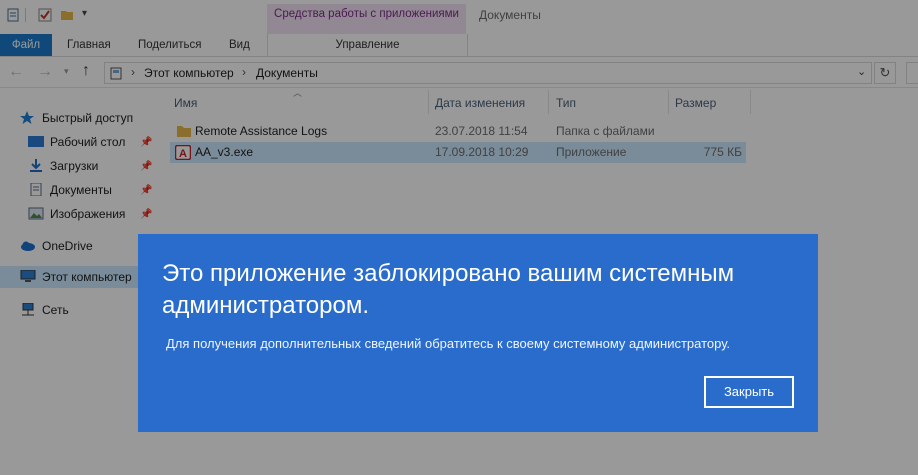  Describe the element at coordinates (749, 392) in the screenshot. I see `close-button: Закрыть` at that location.